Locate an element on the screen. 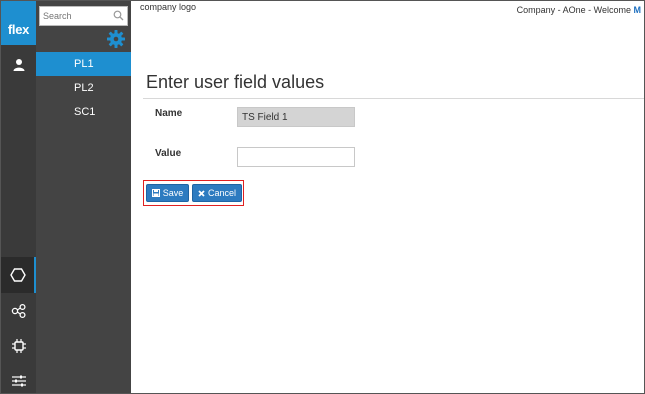  tree-item-pl2: PL2 is located at coordinates (83, 88).